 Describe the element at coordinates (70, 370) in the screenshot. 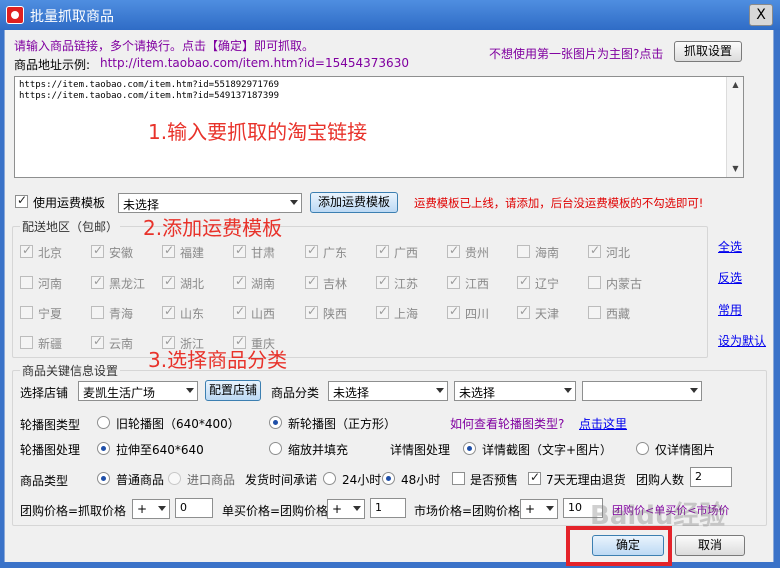

I see `key-info-group-title: 商品关键信息设置` at that location.